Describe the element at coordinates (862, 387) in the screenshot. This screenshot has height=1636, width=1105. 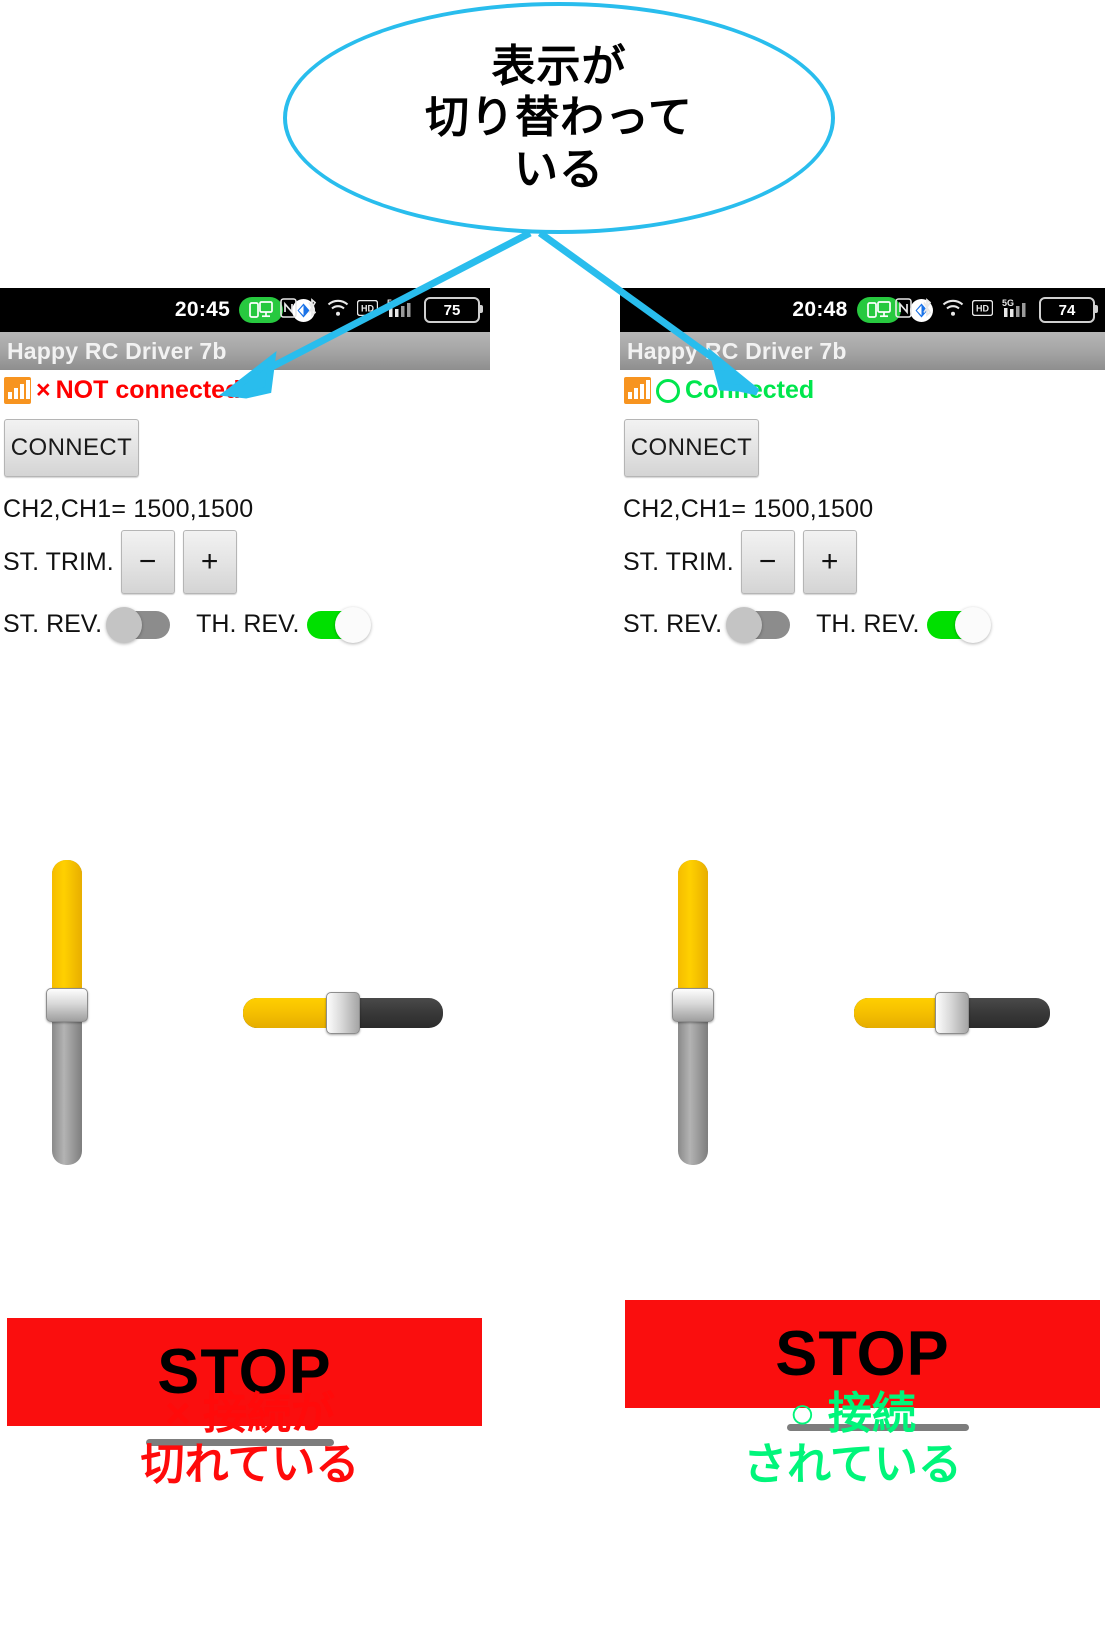
I see `connection-status-row: Connected` at that location.